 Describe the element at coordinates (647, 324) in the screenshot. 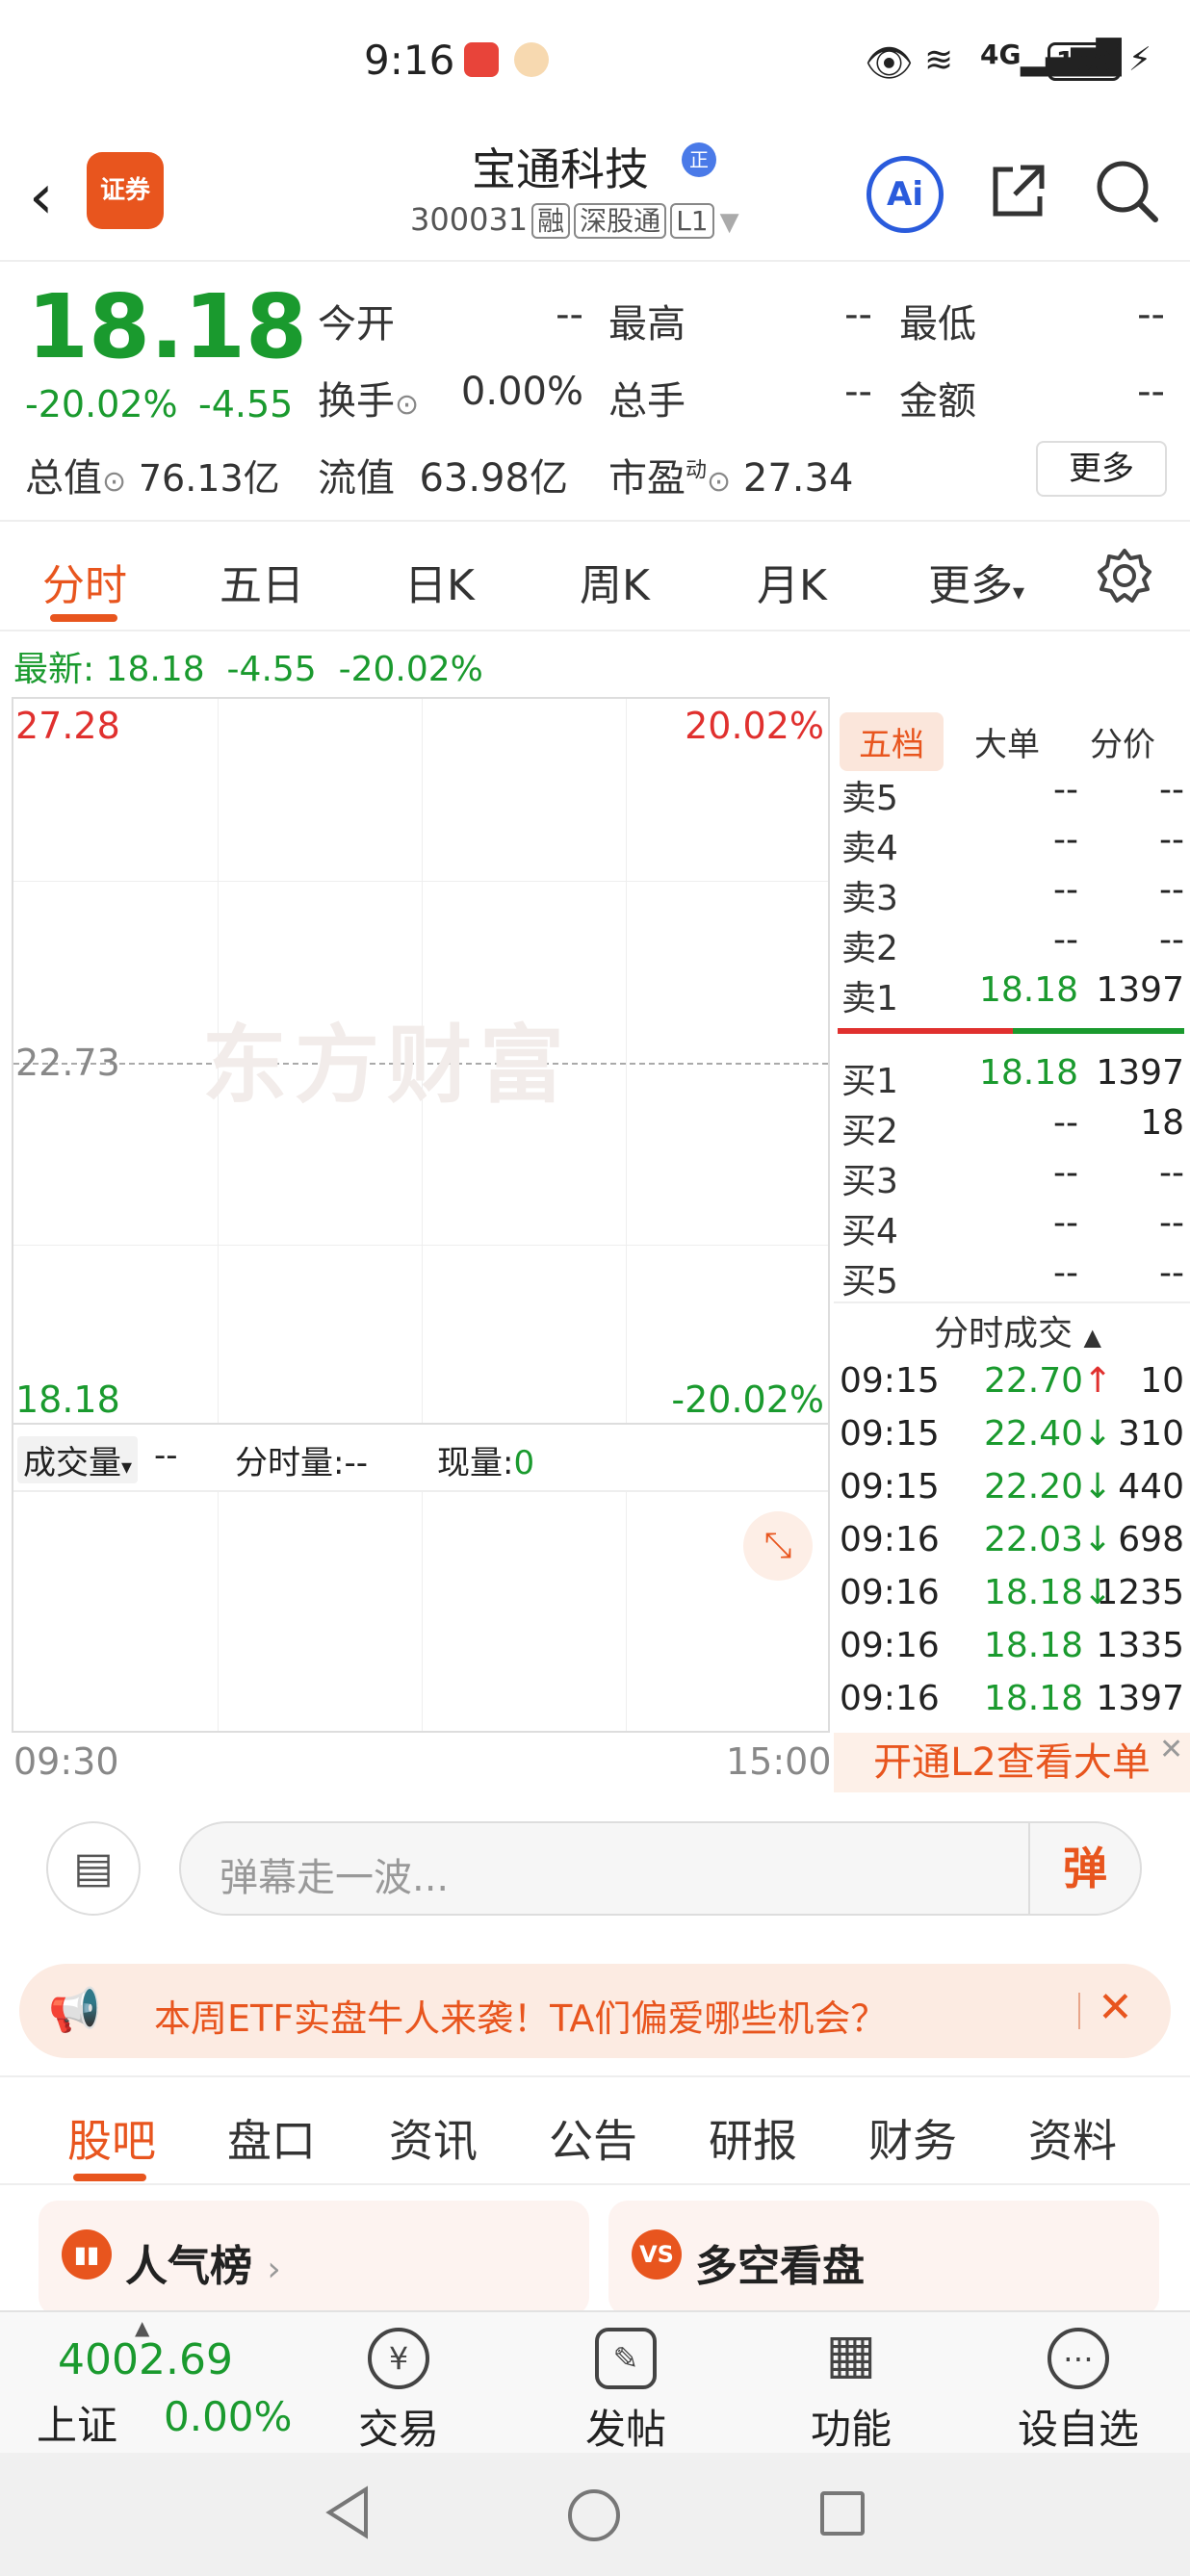

I see `high-label: 最高` at that location.